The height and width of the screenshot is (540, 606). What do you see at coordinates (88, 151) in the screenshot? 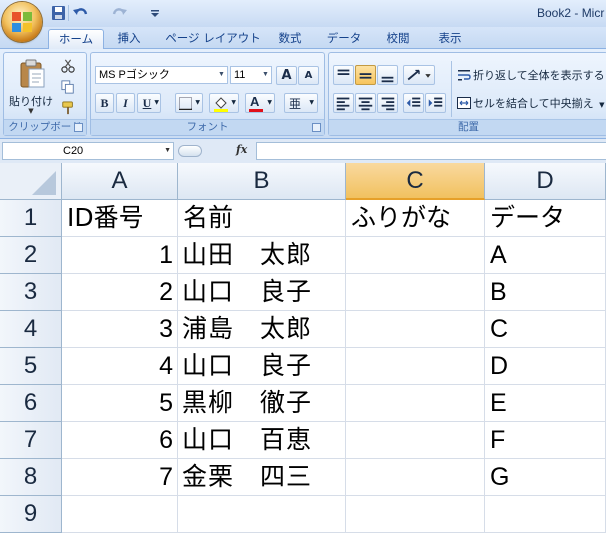
I see `name-box: C20 ▼` at bounding box center [88, 151].